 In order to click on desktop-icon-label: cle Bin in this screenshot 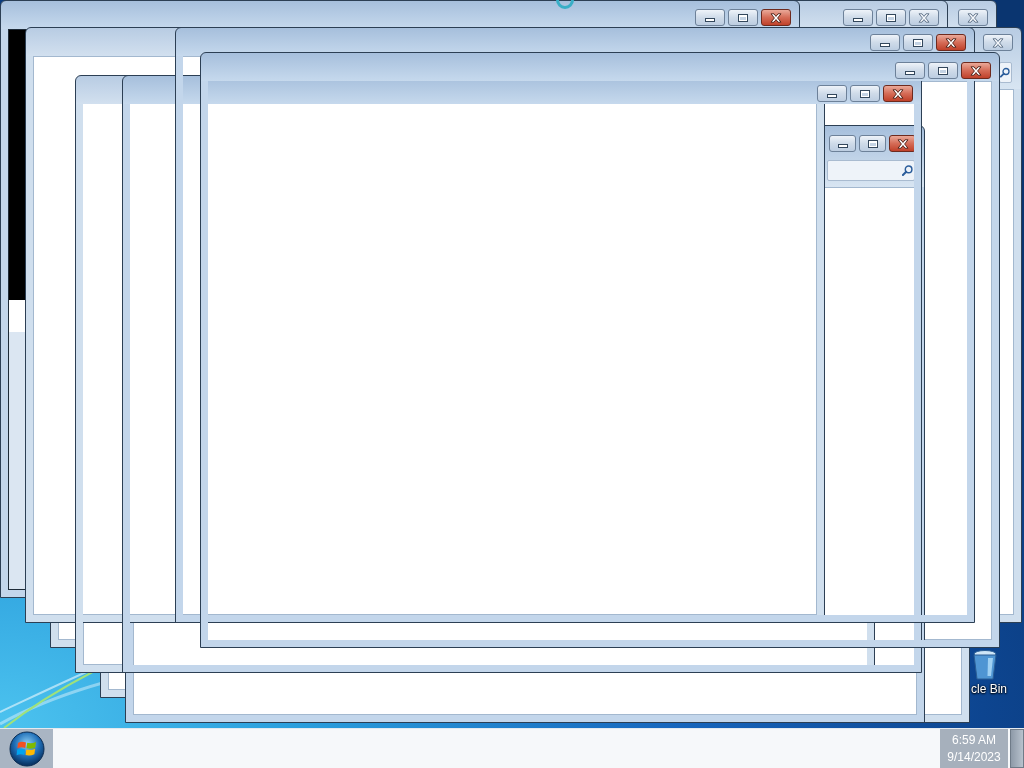, I will do `click(989, 689)`.